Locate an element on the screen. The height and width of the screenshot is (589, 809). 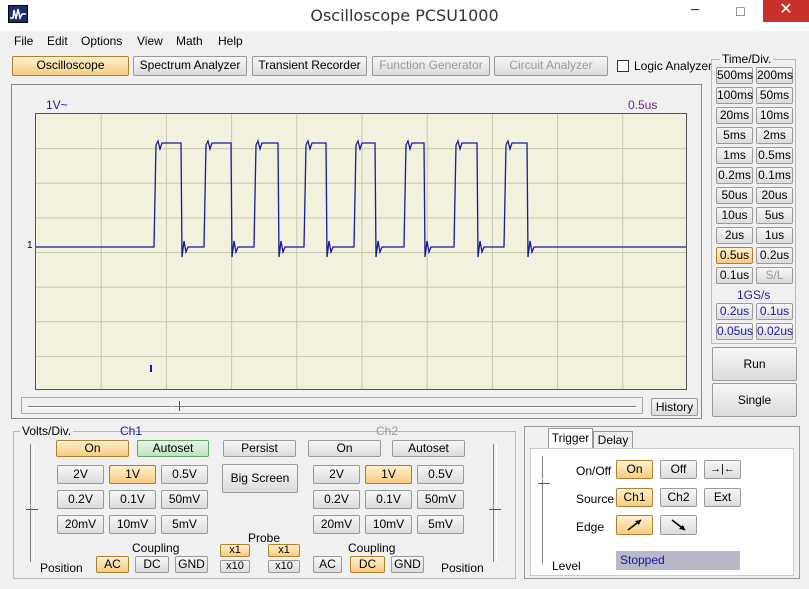
maximize-button: □ is located at coordinates (740, 12).